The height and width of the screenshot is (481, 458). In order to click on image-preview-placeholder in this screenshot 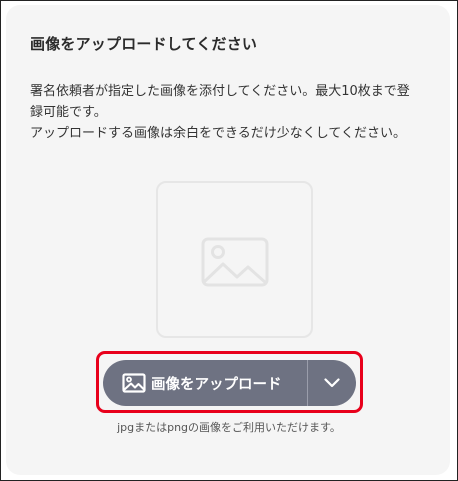, I will do `click(234, 259)`.